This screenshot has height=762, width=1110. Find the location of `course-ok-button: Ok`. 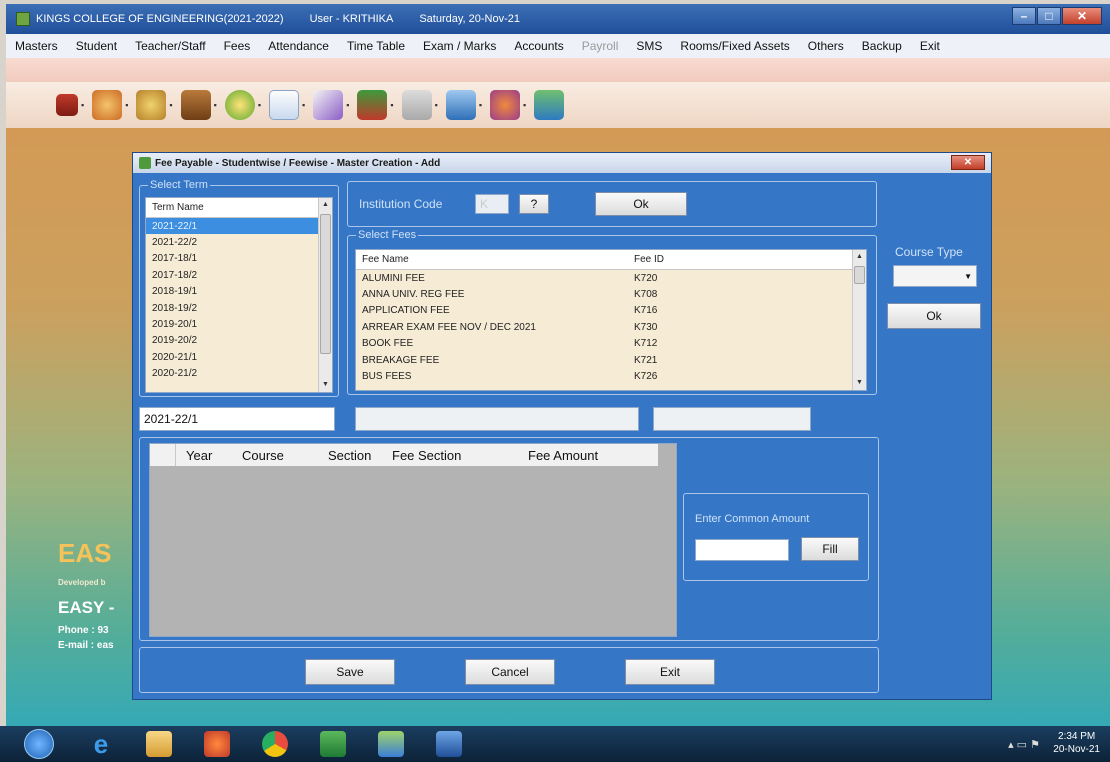

course-ok-button: Ok is located at coordinates (934, 316).